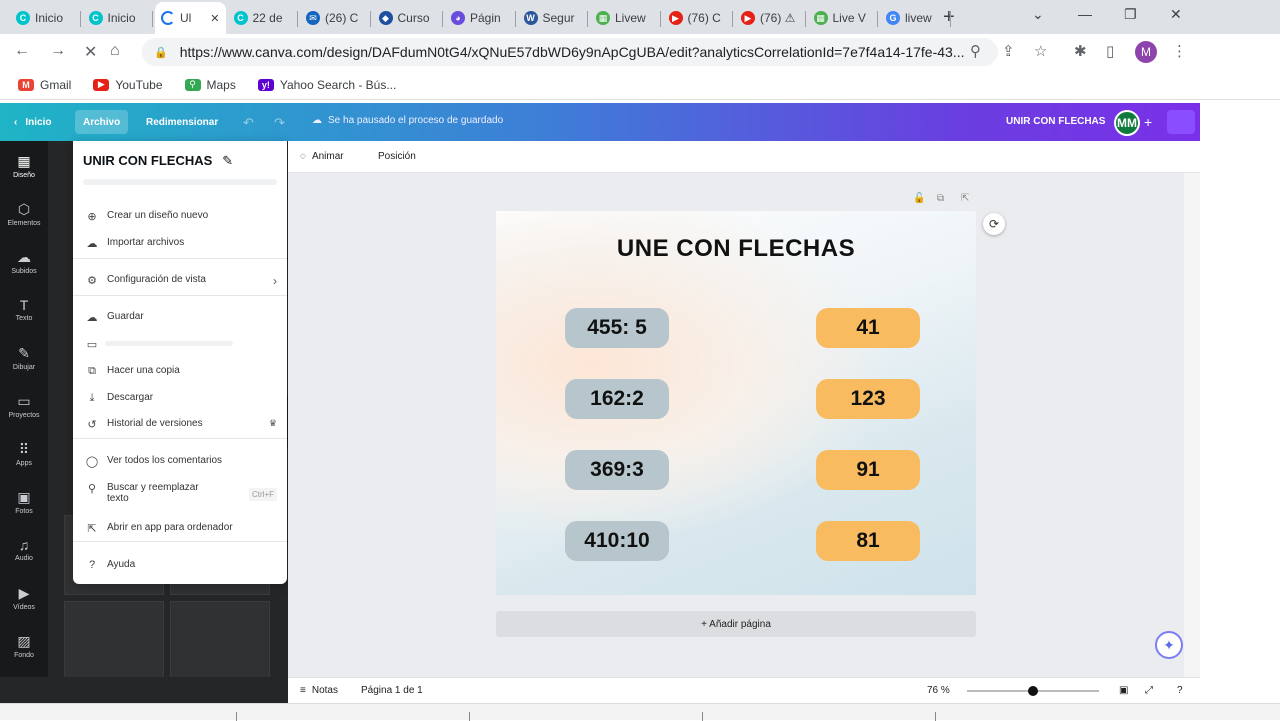 This screenshot has height=721, width=1280. Describe the element at coordinates (24, 358) in the screenshot. I see `rail-item: ✎ Dibujar` at that location.